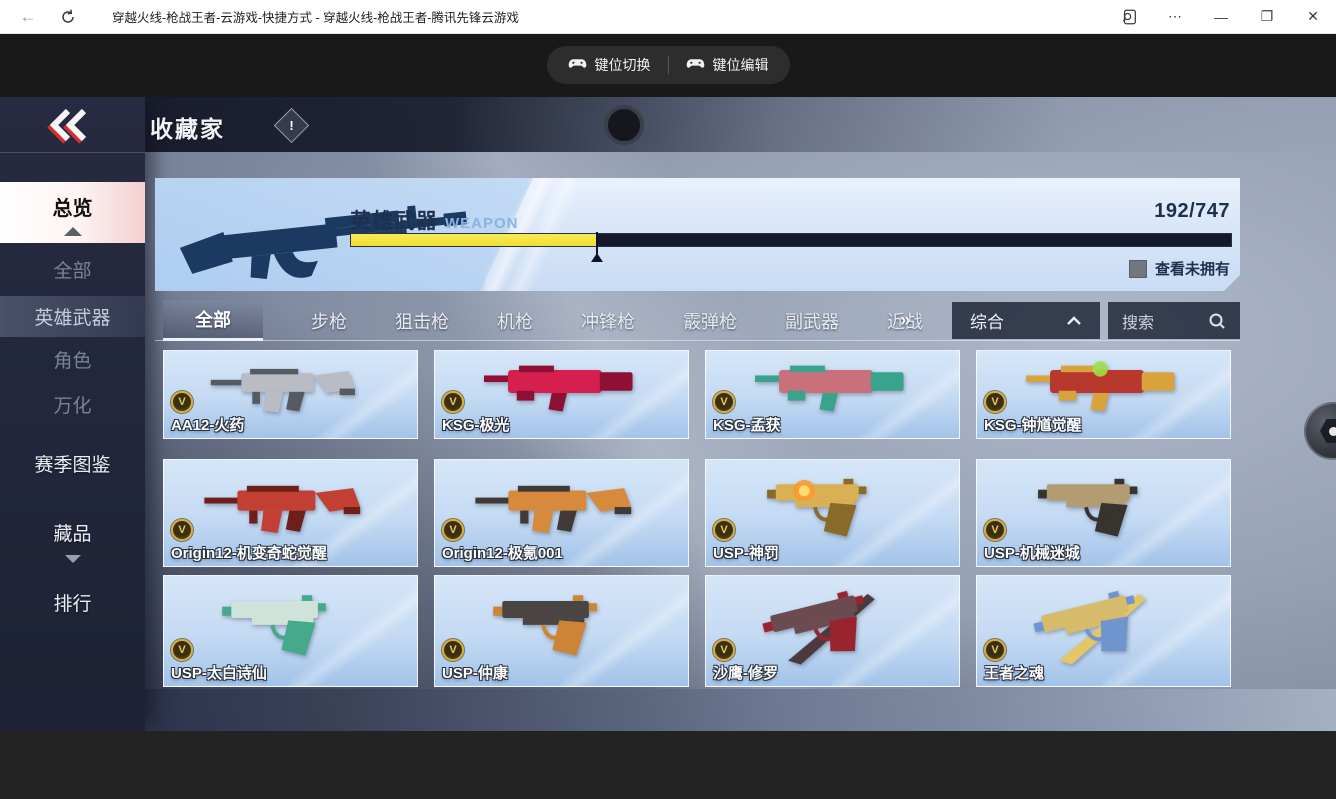 This screenshot has height=799, width=1336. I want to click on sidebar-item-hero-weapons: 英雄武器, so click(72, 316).